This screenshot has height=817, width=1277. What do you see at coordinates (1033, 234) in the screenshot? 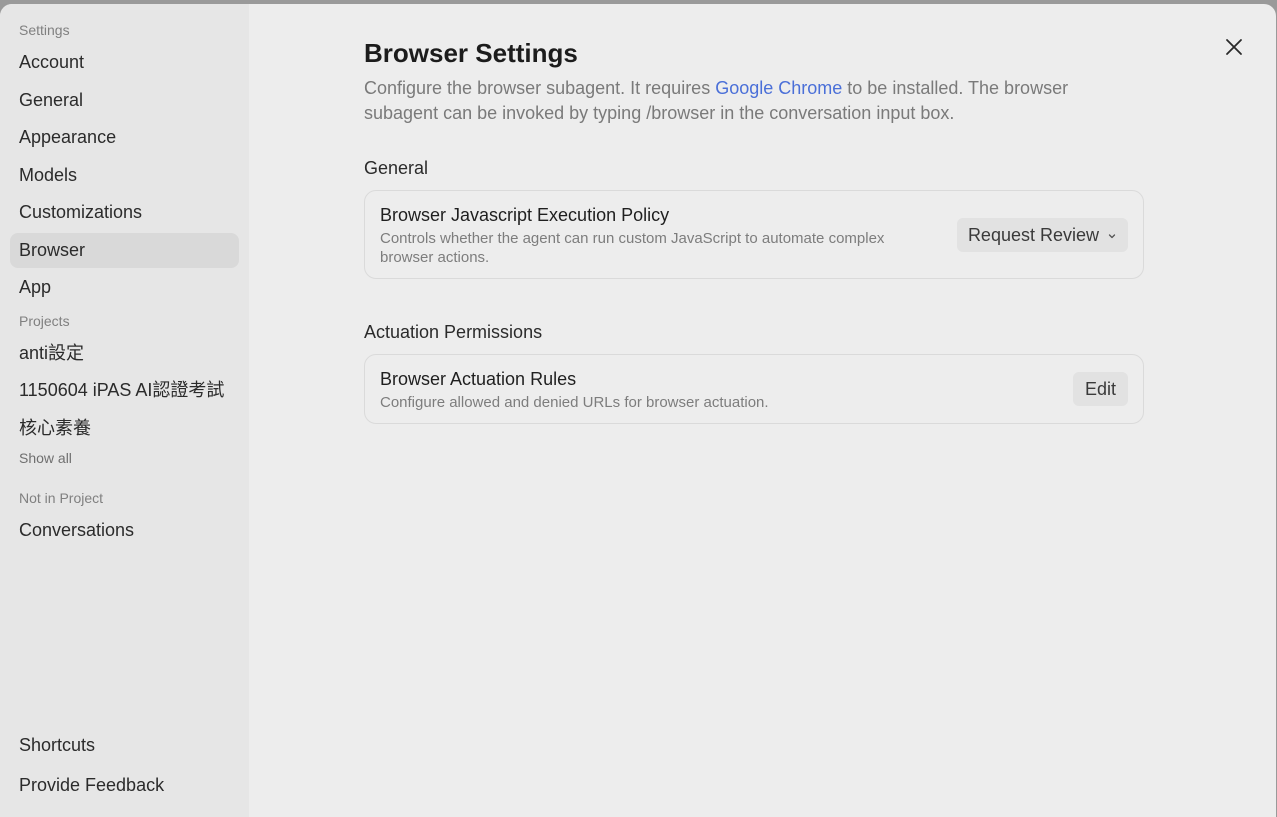
I see `dropdown-value: Request Review` at bounding box center [1033, 234].